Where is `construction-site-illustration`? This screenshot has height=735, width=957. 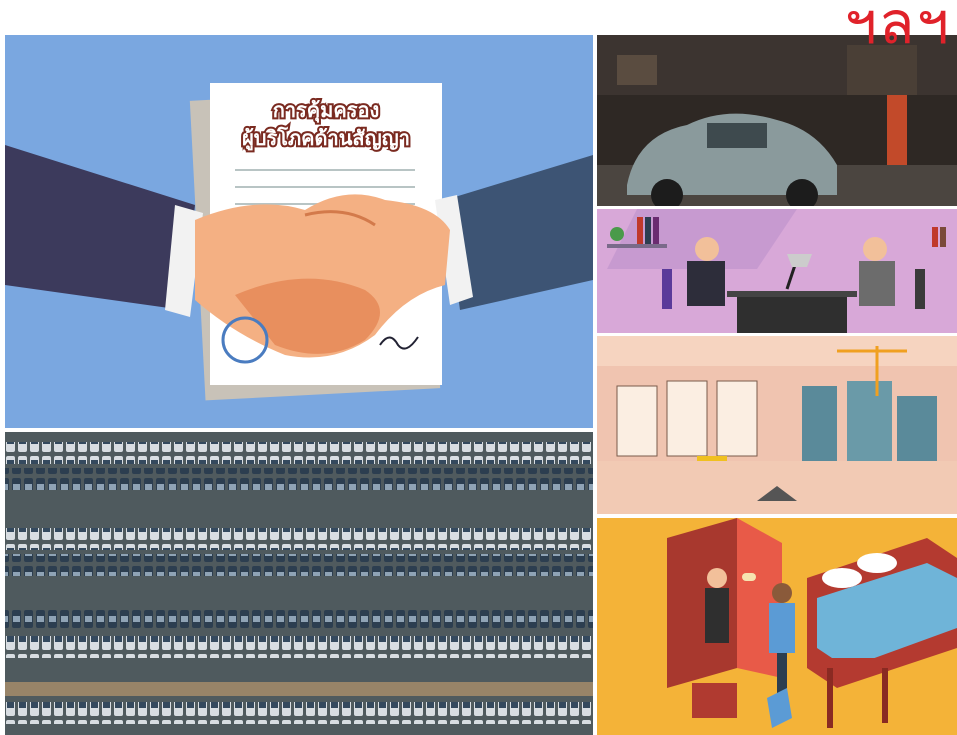 construction-site-illustration is located at coordinates (777, 425).